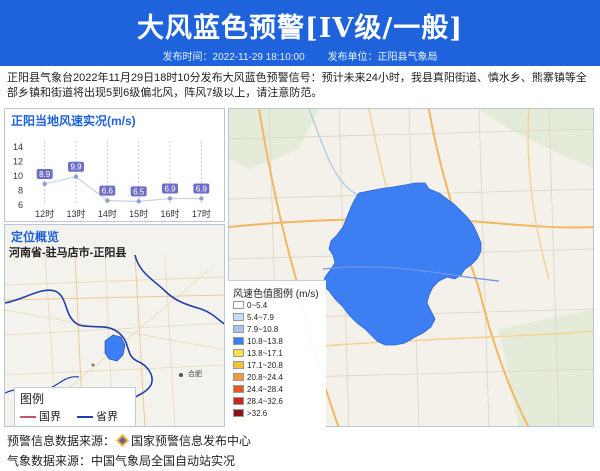  Describe the element at coordinates (107, 417) in the screenshot. I see `legend-province-label: 省界` at that location.